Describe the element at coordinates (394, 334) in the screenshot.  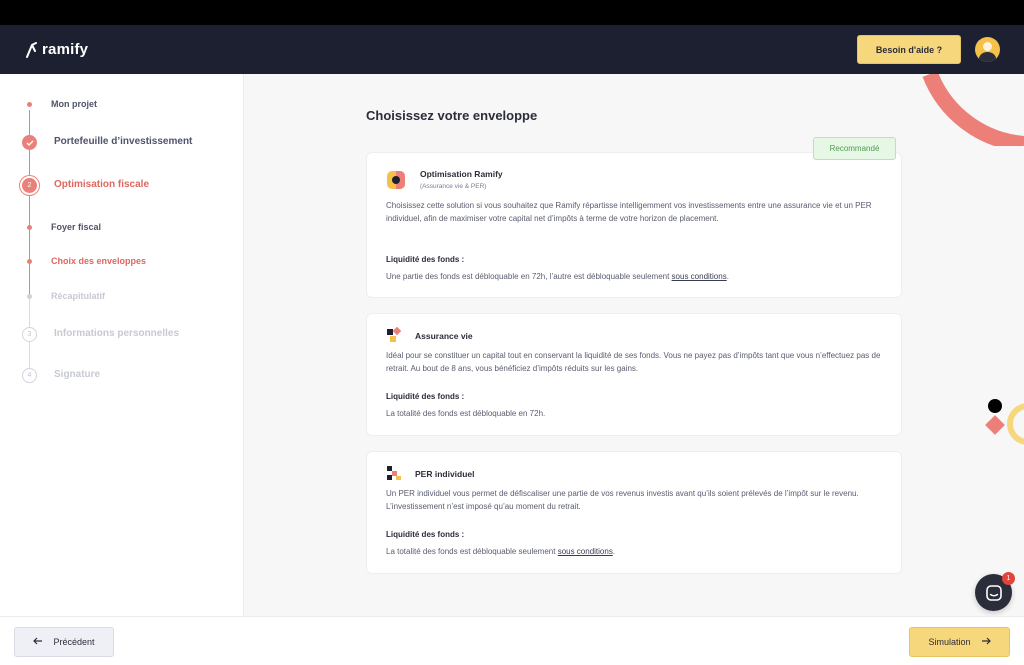
I see `assurance-vie-icon` at that location.